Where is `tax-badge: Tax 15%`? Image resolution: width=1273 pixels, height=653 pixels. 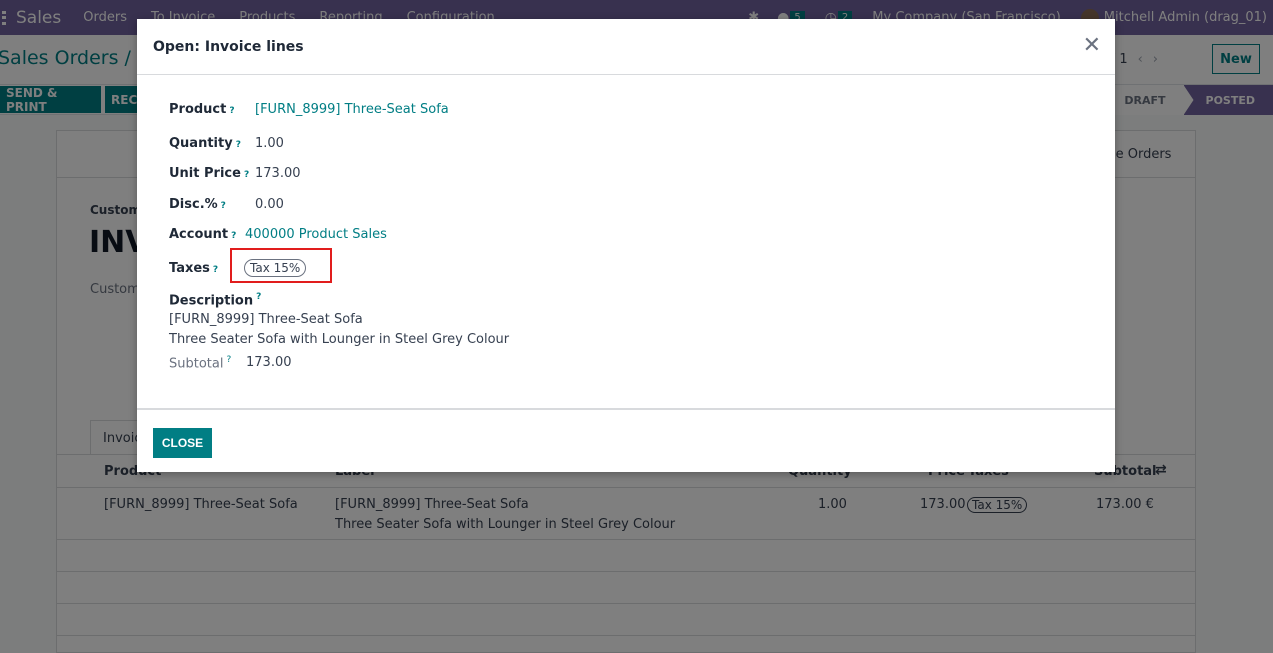 tax-badge: Tax 15% is located at coordinates (275, 268).